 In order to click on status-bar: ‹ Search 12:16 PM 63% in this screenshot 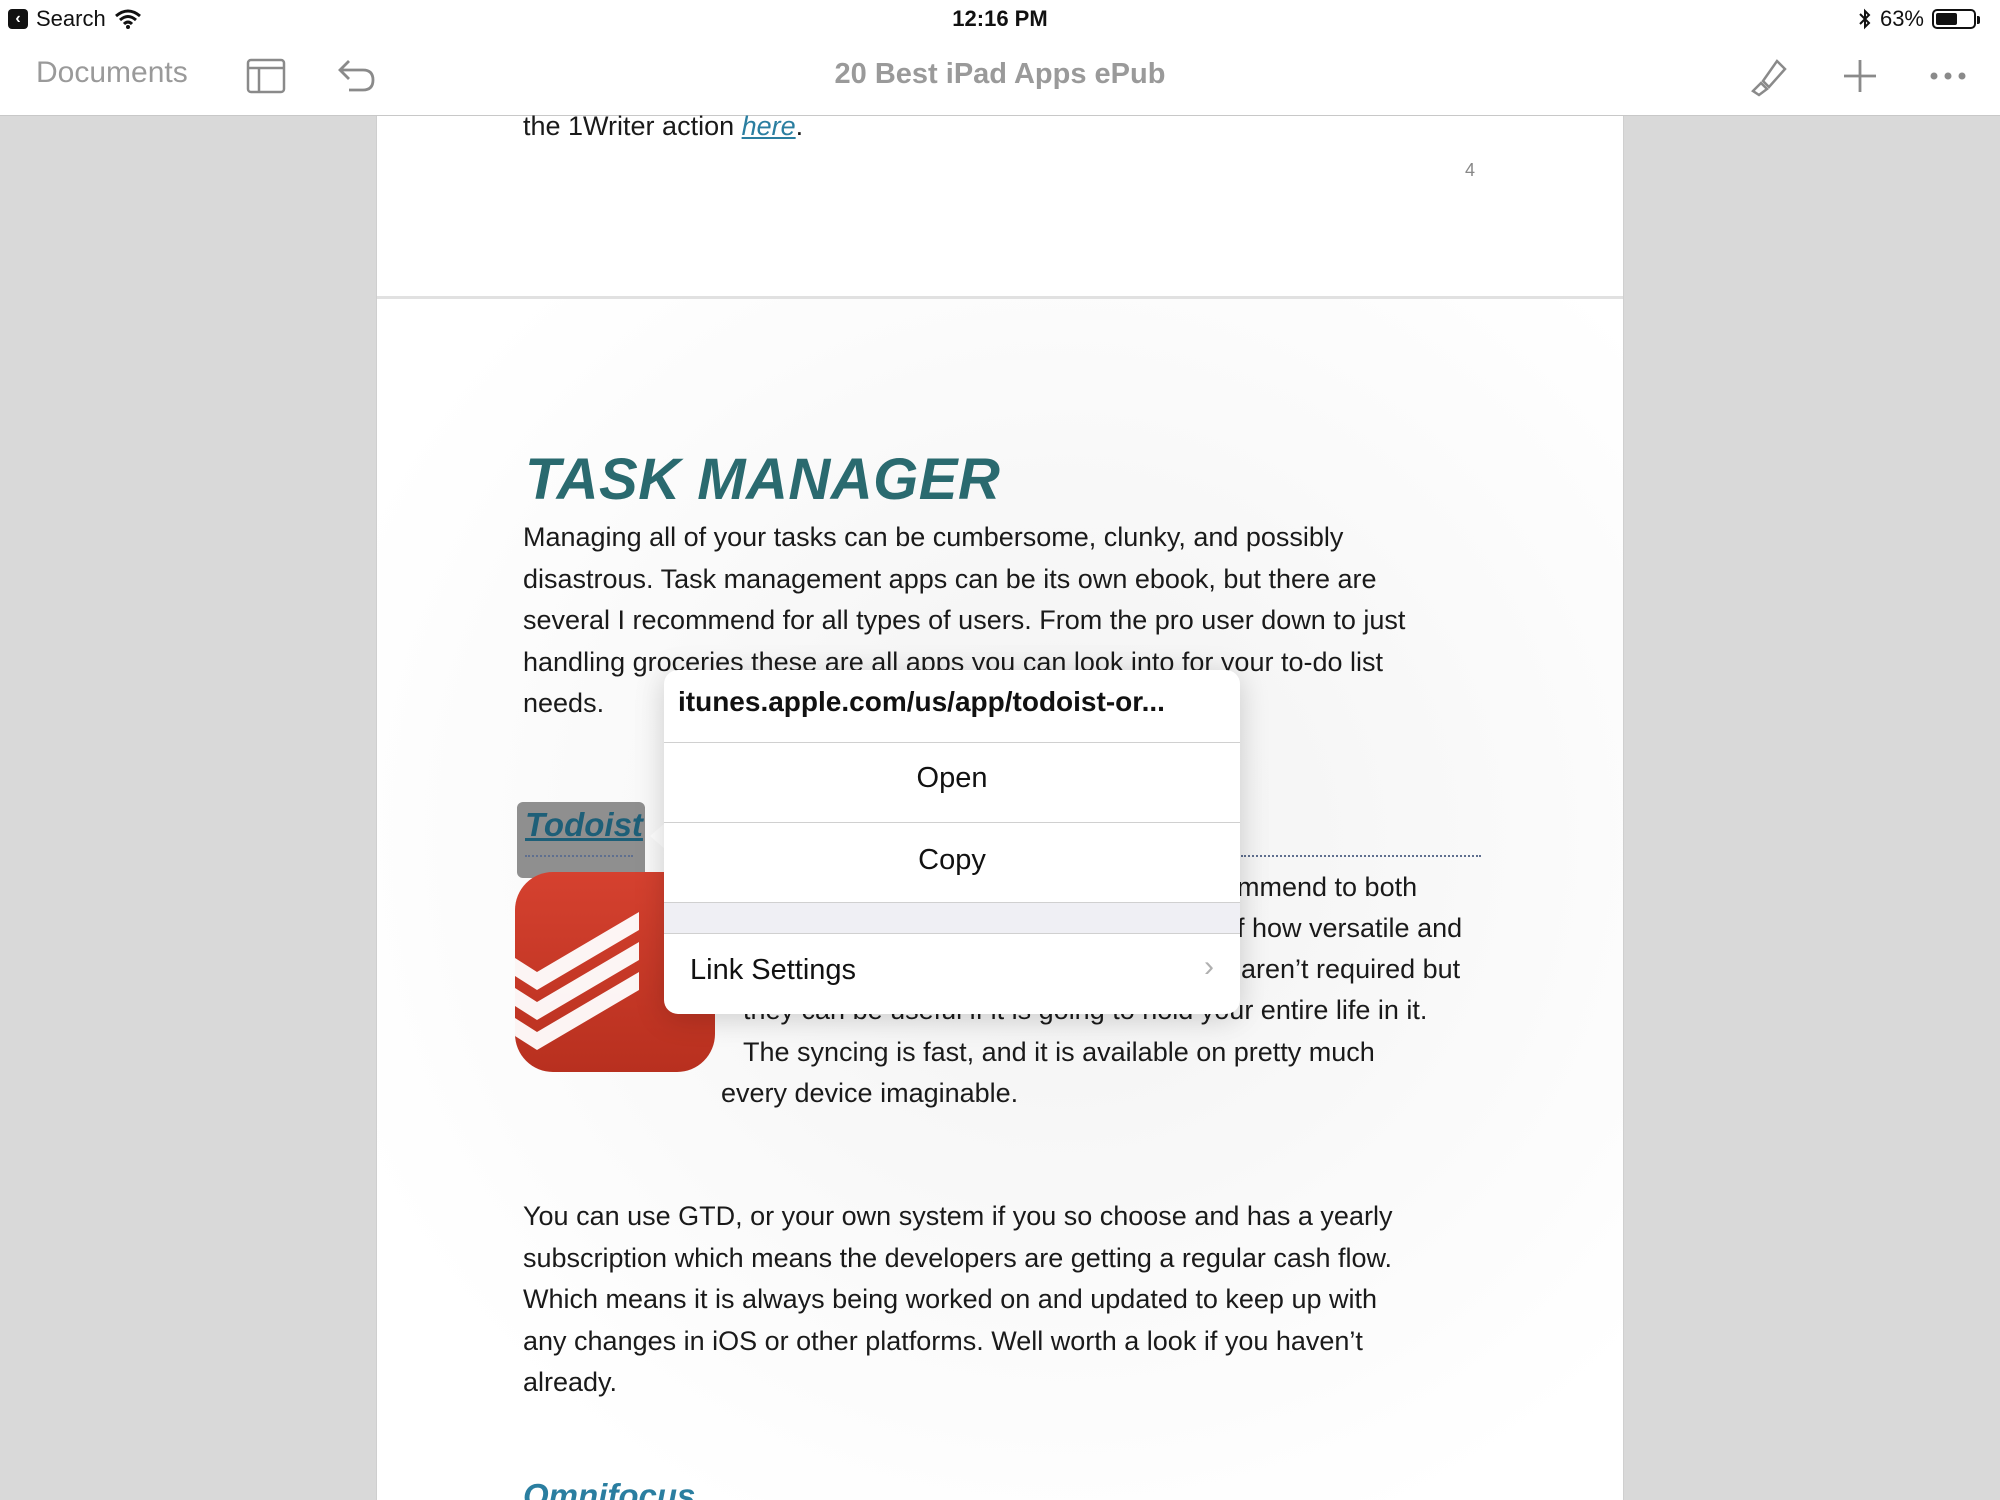, I will do `click(1000, 18)`.